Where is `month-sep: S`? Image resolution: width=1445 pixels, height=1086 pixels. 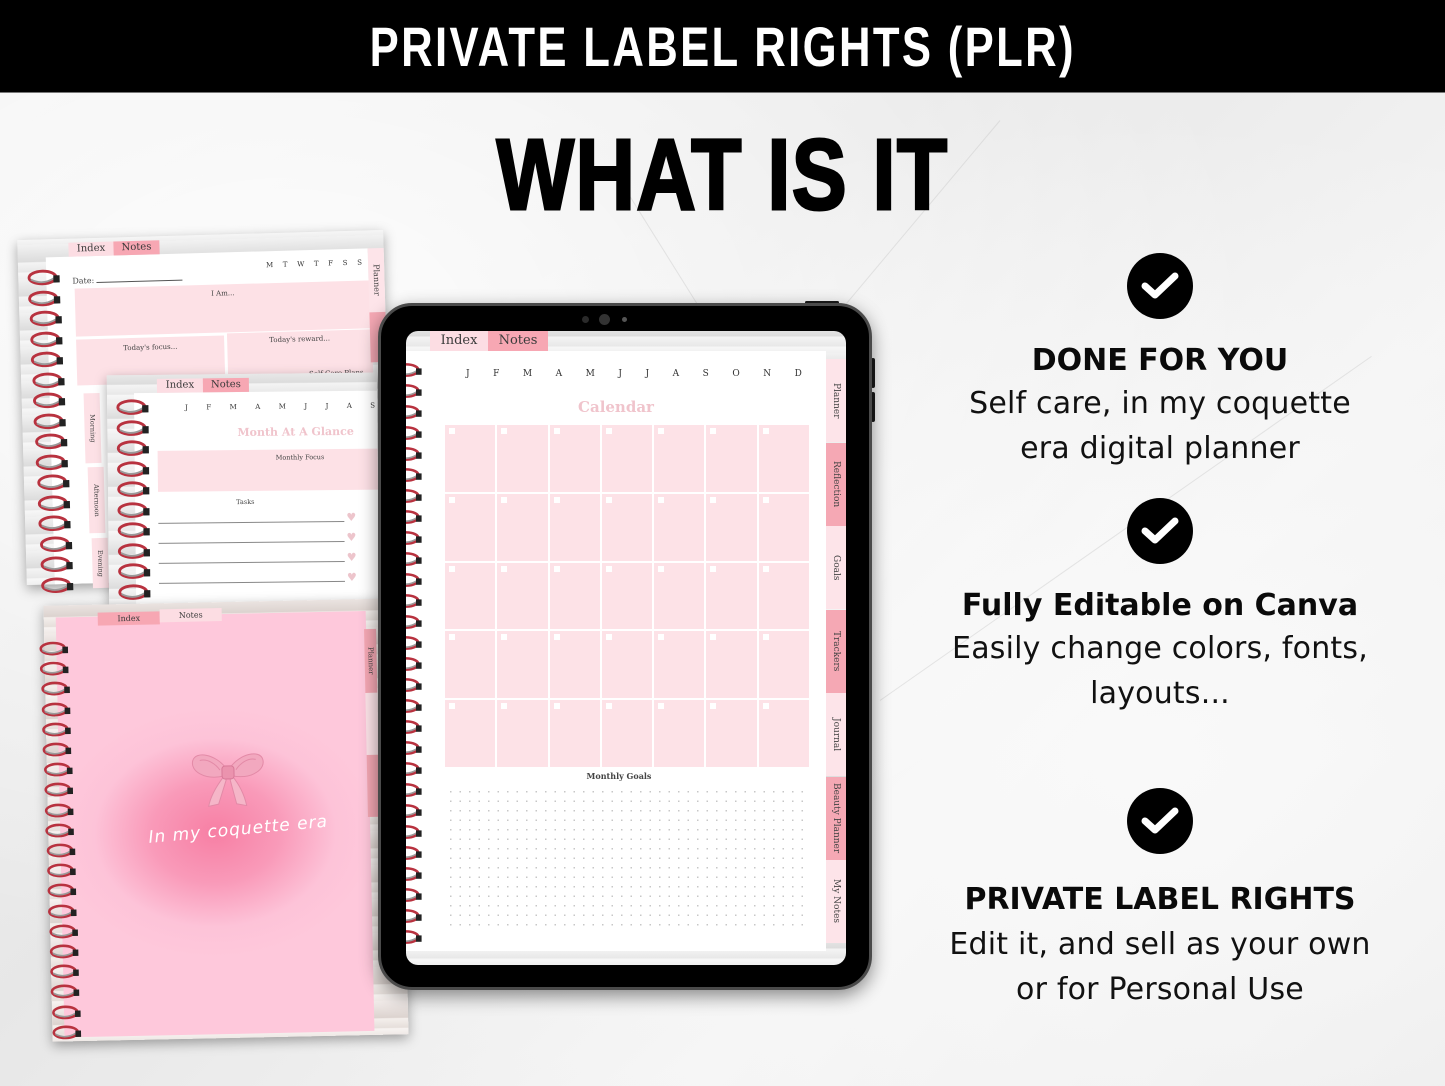
month-sep: S is located at coordinates (706, 374).